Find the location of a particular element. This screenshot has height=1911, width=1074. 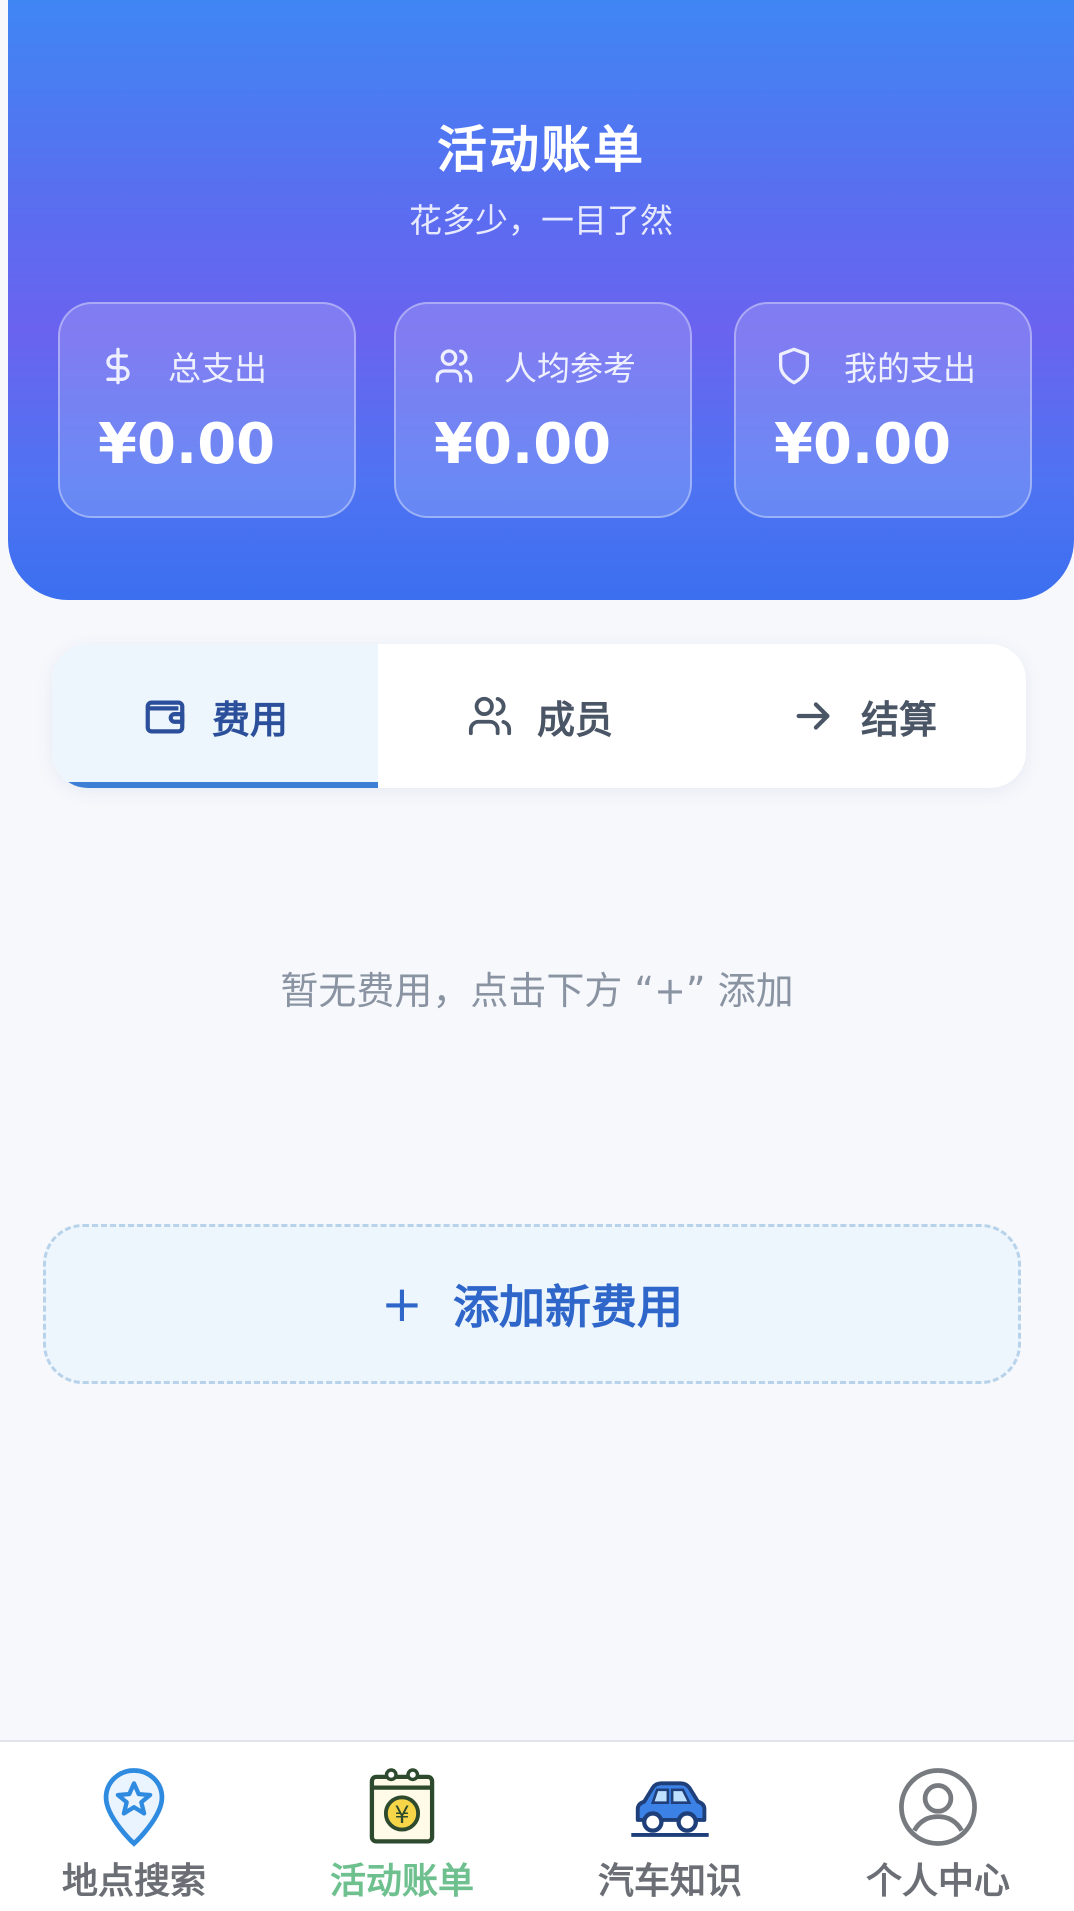

tab-bar: 费用 成员 结算 is located at coordinates (539, 716).